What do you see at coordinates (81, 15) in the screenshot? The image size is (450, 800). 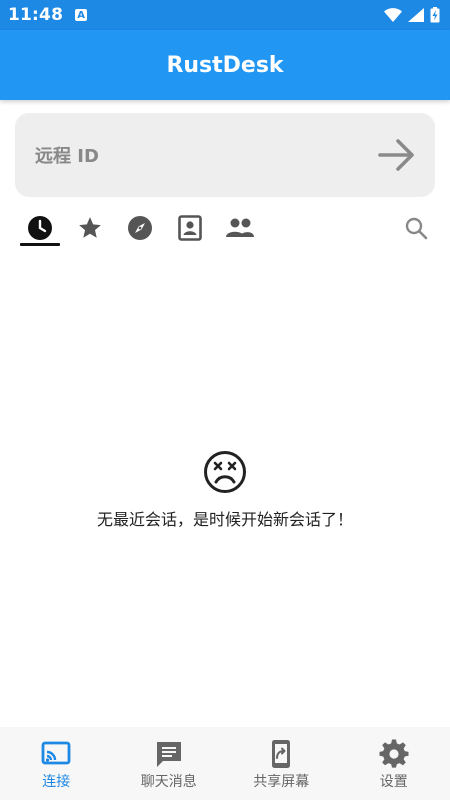 I see `notification-icon: A` at bounding box center [81, 15].